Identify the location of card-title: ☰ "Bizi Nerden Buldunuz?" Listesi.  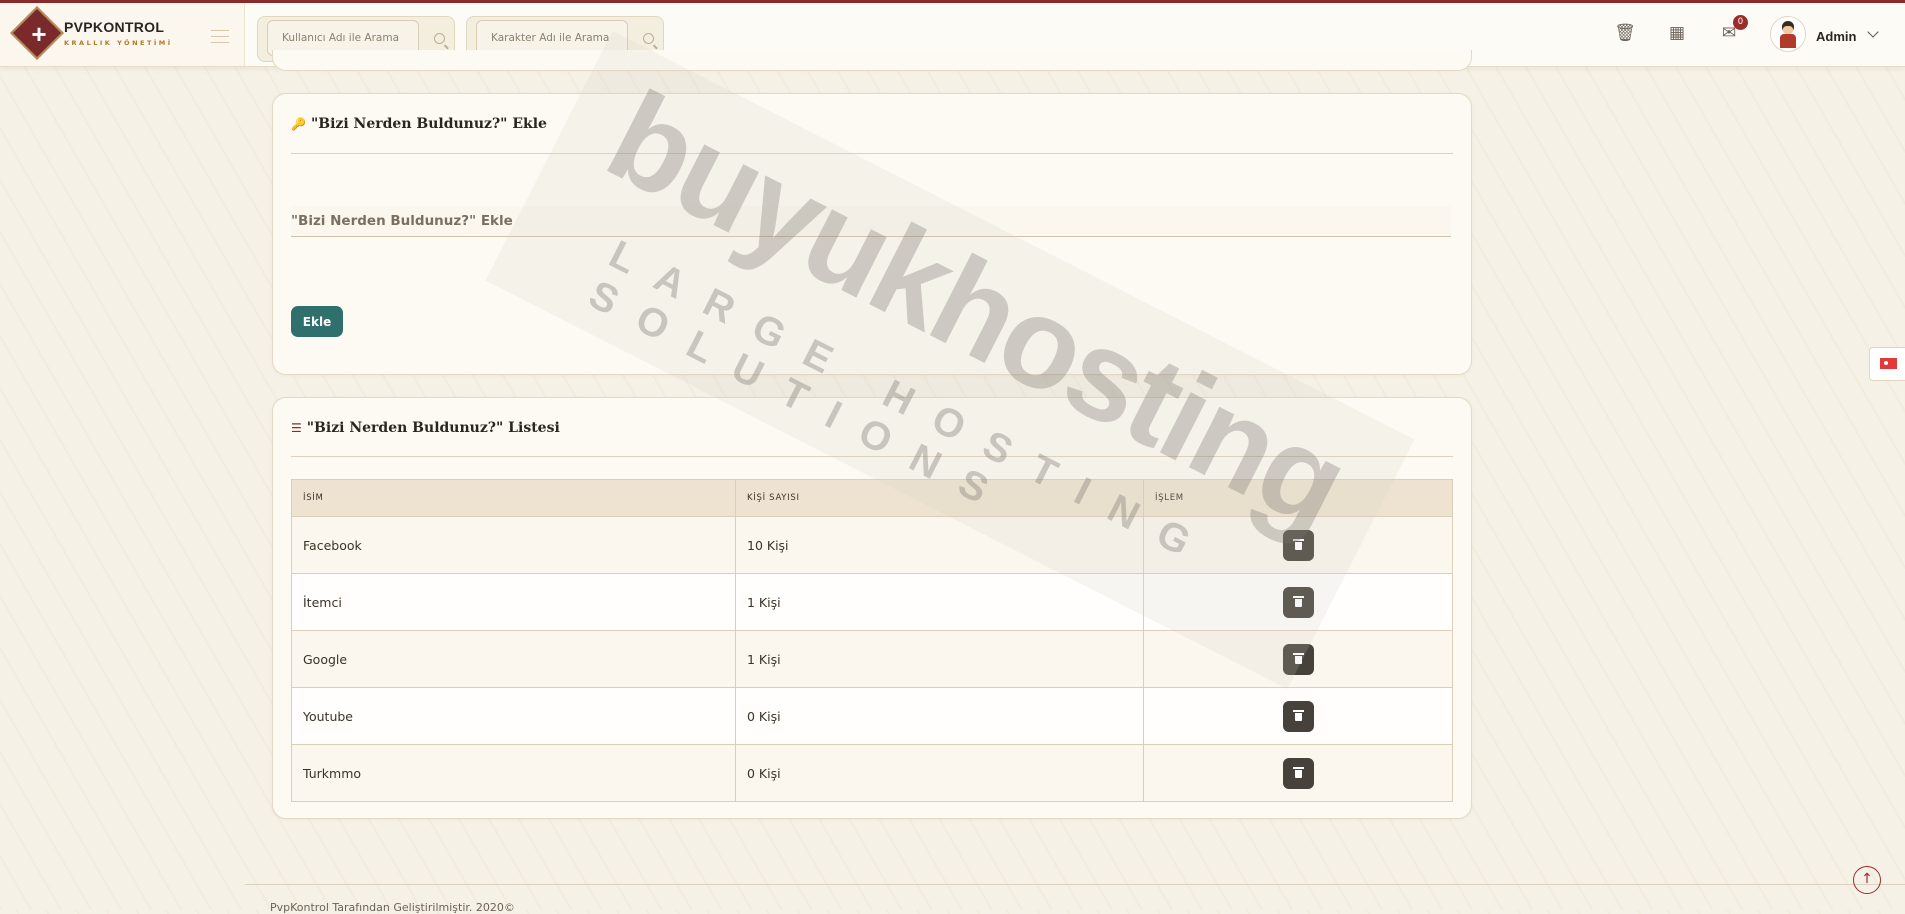
(425, 428).